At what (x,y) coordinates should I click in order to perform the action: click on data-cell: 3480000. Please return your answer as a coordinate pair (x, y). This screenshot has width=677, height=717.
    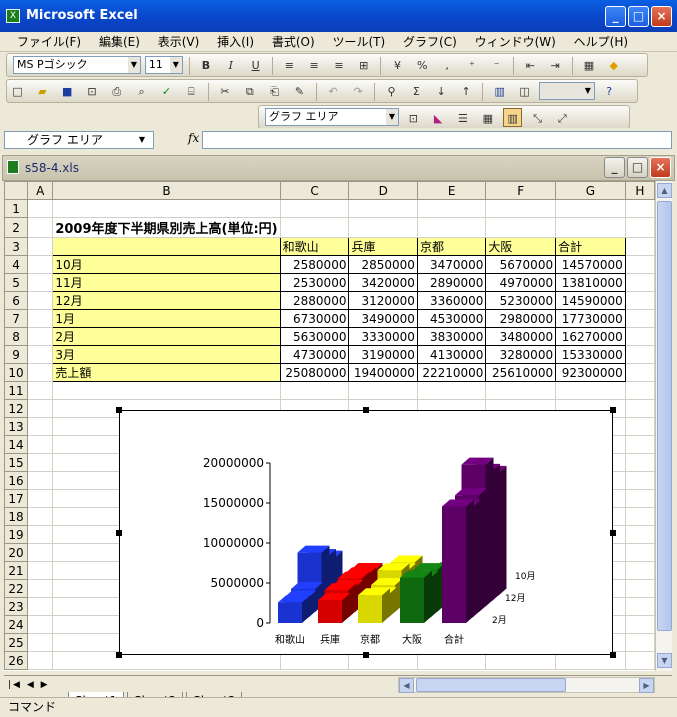
    Looking at the image, I should click on (521, 336).